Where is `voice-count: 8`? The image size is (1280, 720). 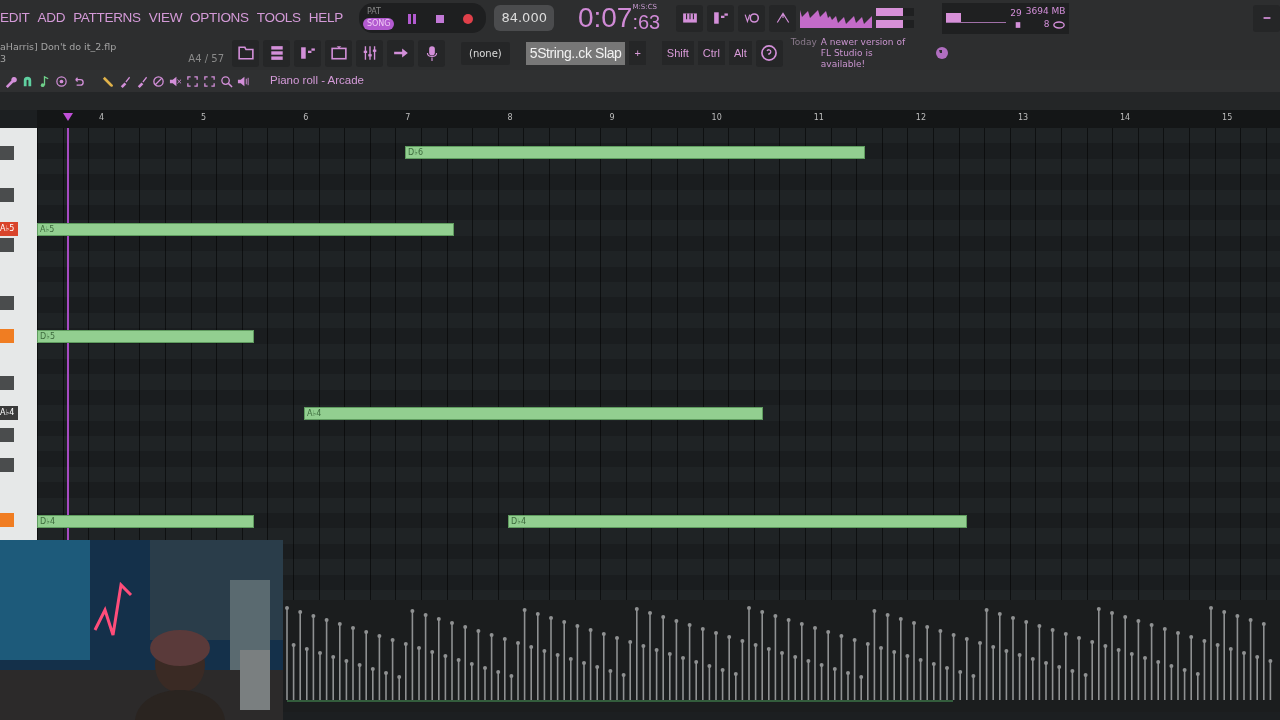 voice-count: 8 is located at coordinates (1046, 24).